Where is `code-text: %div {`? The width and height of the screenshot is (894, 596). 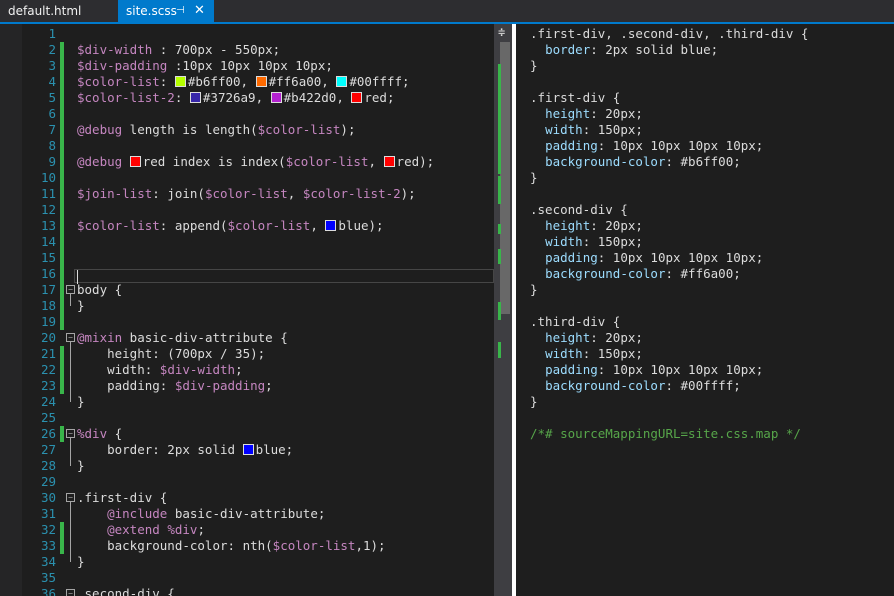
code-text: %div { is located at coordinates (100, 433).